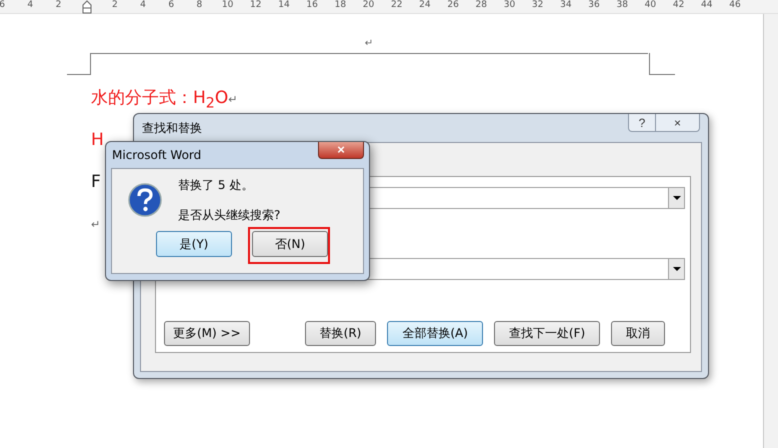  I want to click on ruler-number: 32, so click(537, 6).